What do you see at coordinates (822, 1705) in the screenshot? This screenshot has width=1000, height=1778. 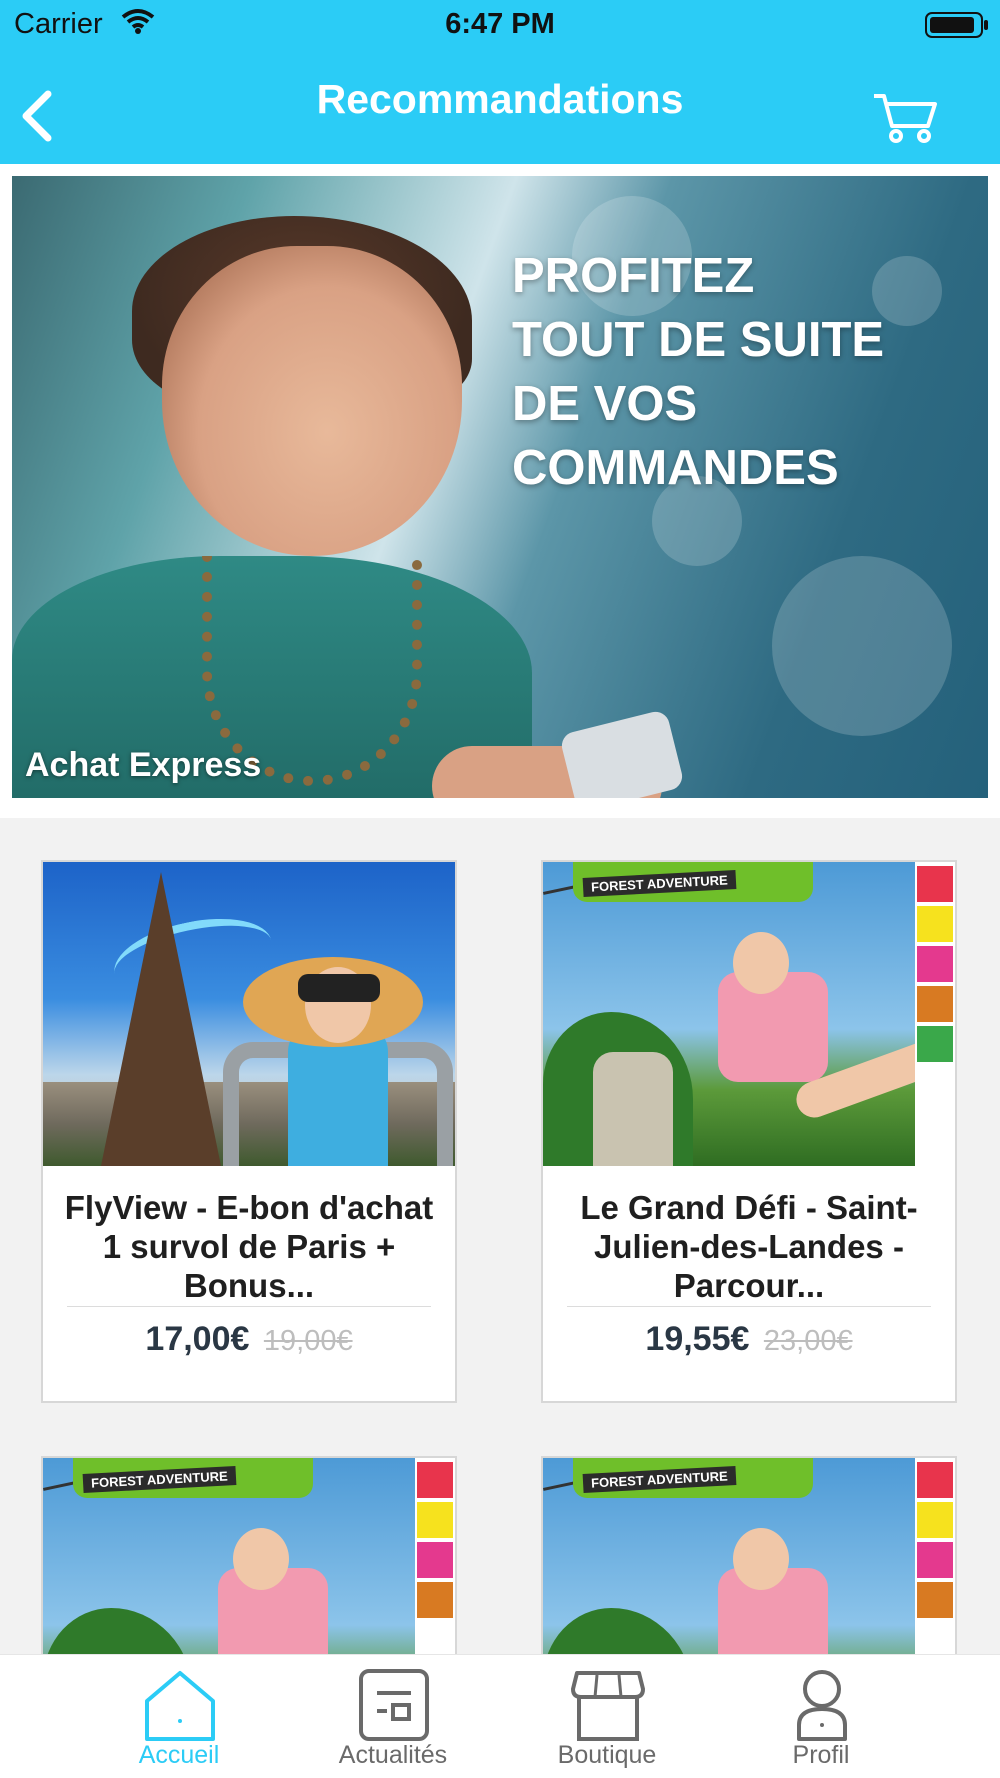 I see `profile-icon` at bounding box center [822, 1705].